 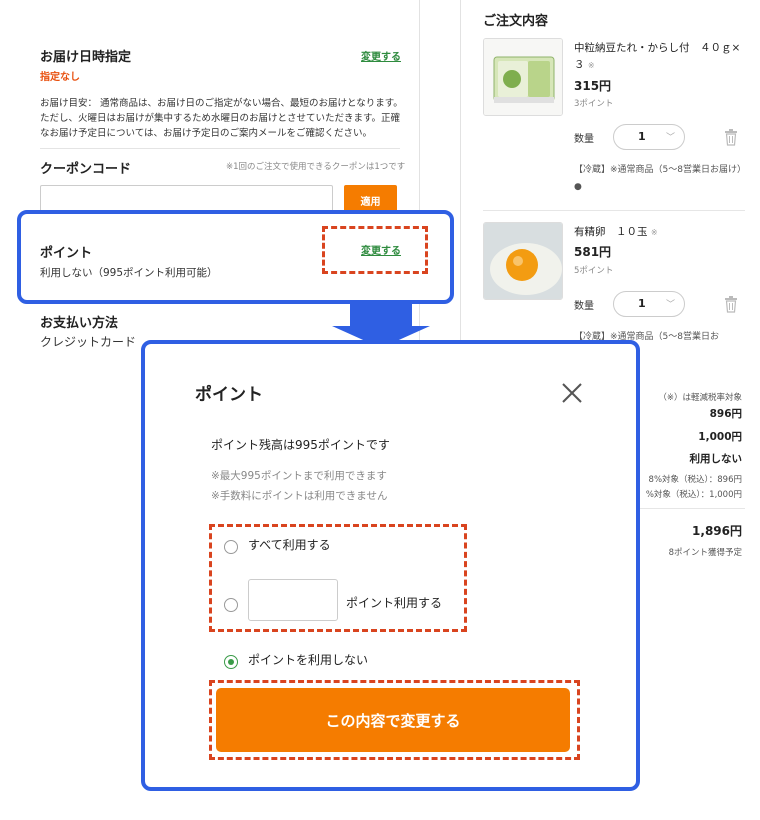 What do you see at coordinates (720, 437) in the screenshot?
I see `shipping-value: 1,000円` at bounding box center [720, 437].